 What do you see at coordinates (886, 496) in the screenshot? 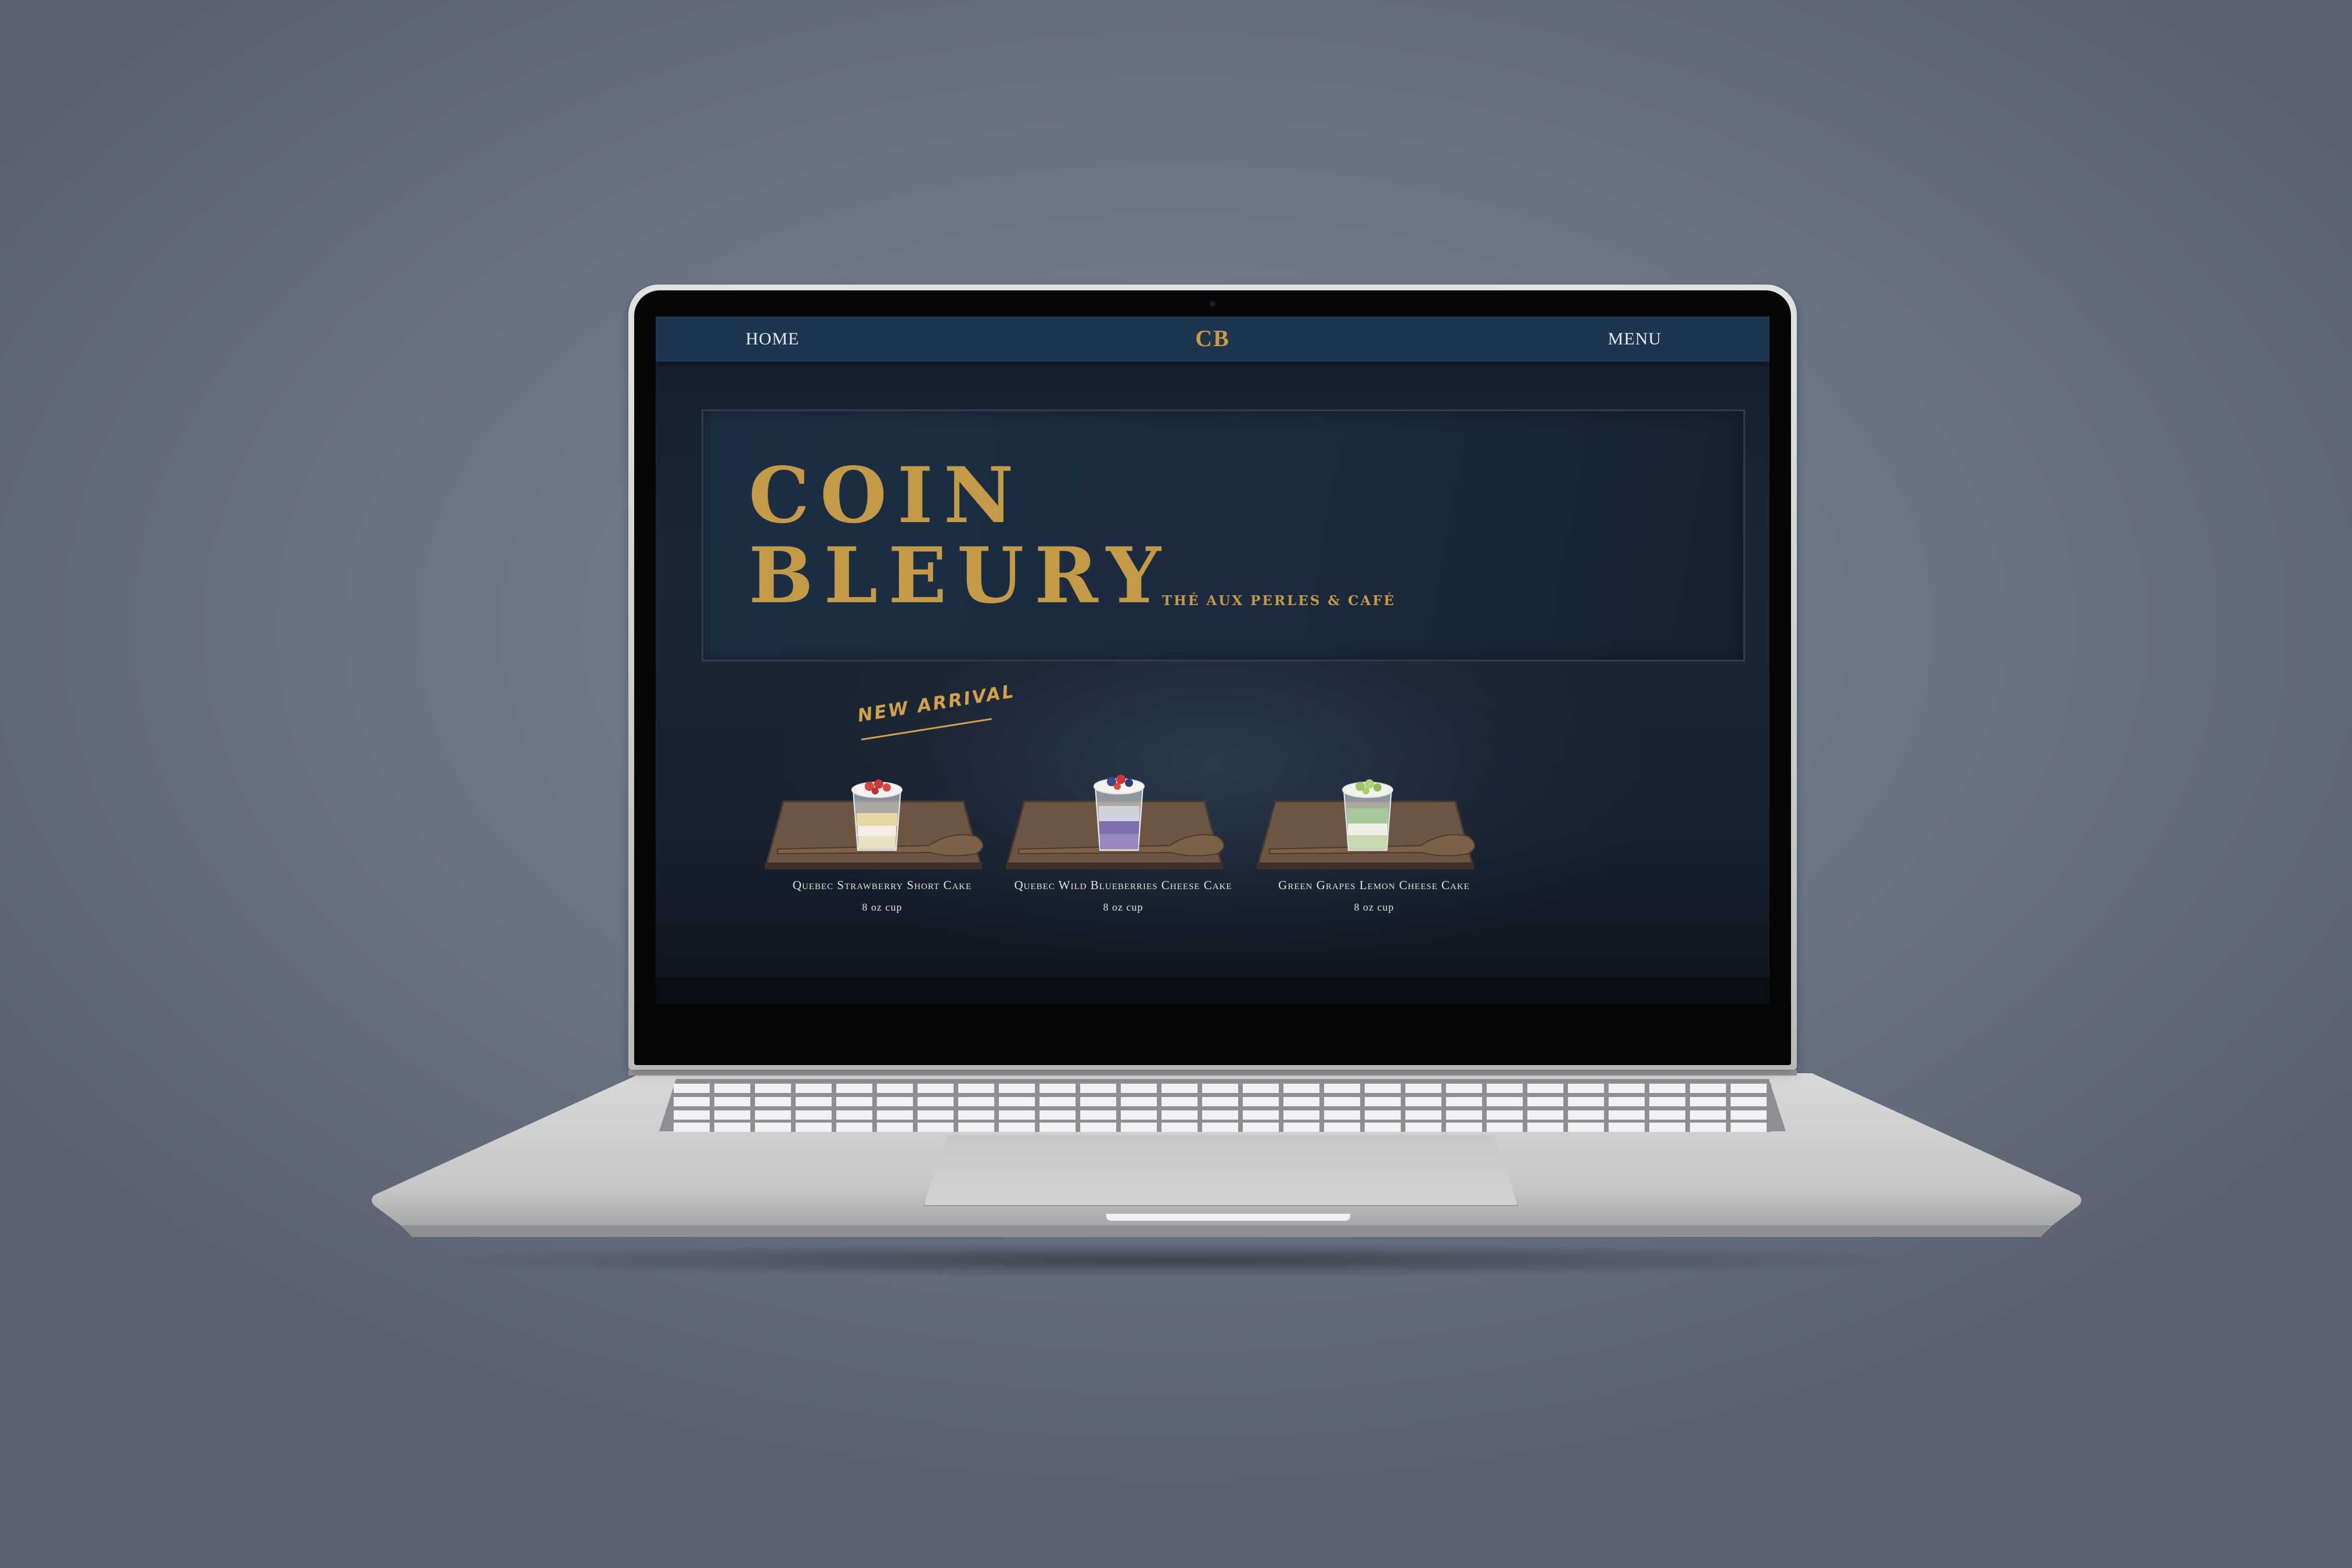
I see `hero-title-line-1: COIN` at bounding box center [886, 496].